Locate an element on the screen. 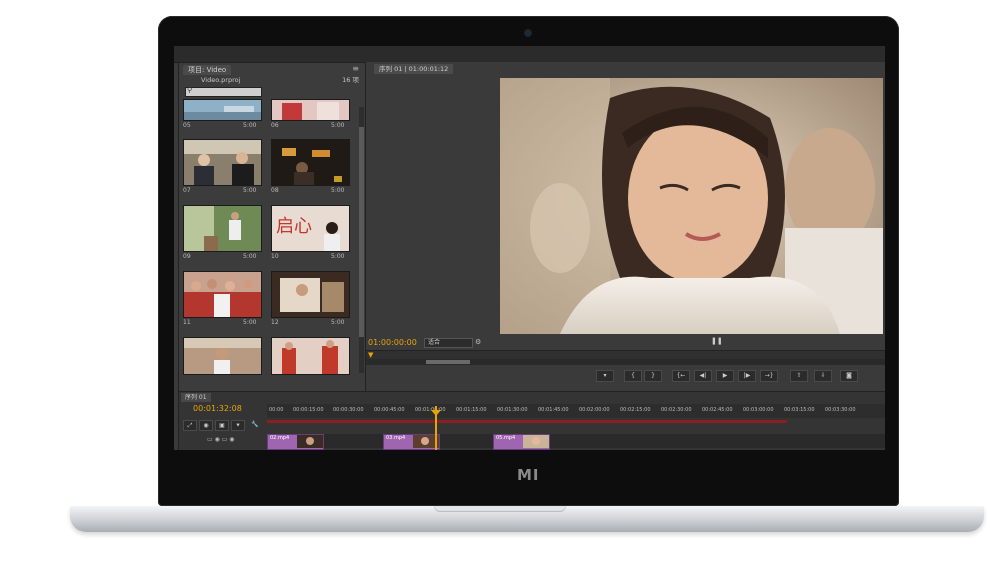 The height and width of the screenshot is (561, 1000). ruler-tick: 00:02:00:00 is located at coordinates (594, 410).